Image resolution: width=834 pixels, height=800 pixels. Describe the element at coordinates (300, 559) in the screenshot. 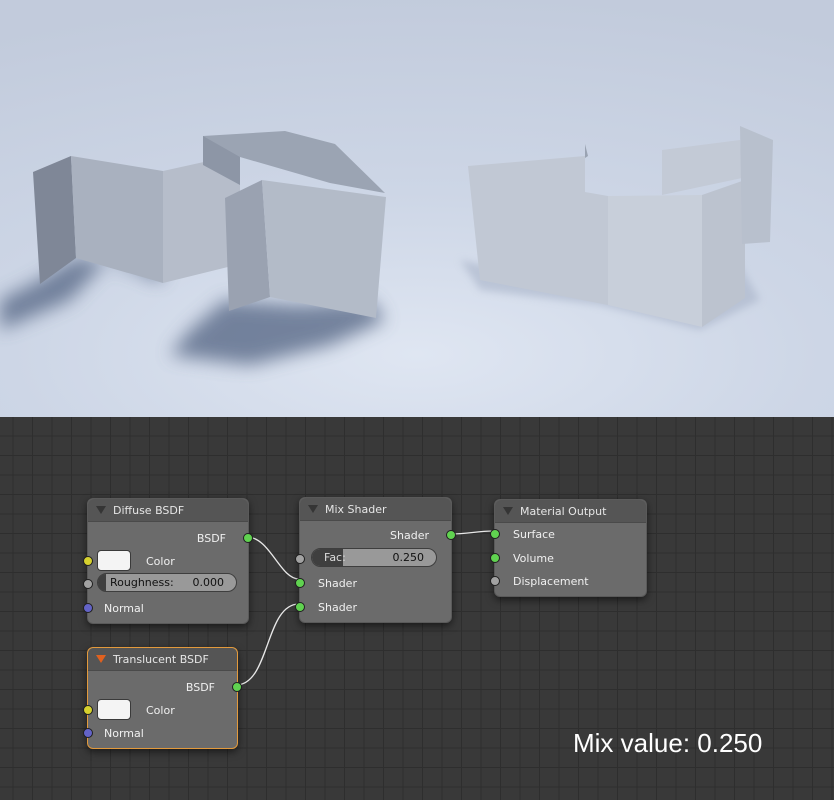

I see `input-socket-fac` at that location.